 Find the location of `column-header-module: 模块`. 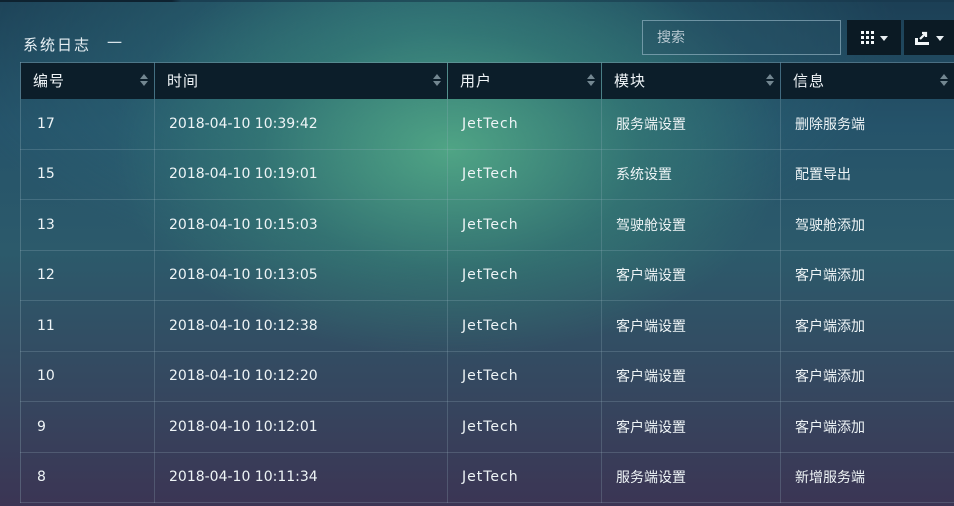

column-header-module: 模块 is located at coordinates (691, 80).